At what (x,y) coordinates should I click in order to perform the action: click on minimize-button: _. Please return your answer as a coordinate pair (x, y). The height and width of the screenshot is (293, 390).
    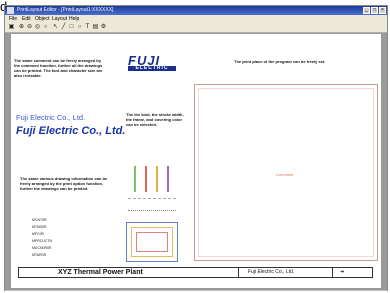
    Looking at the image, I should click on (366, 10).